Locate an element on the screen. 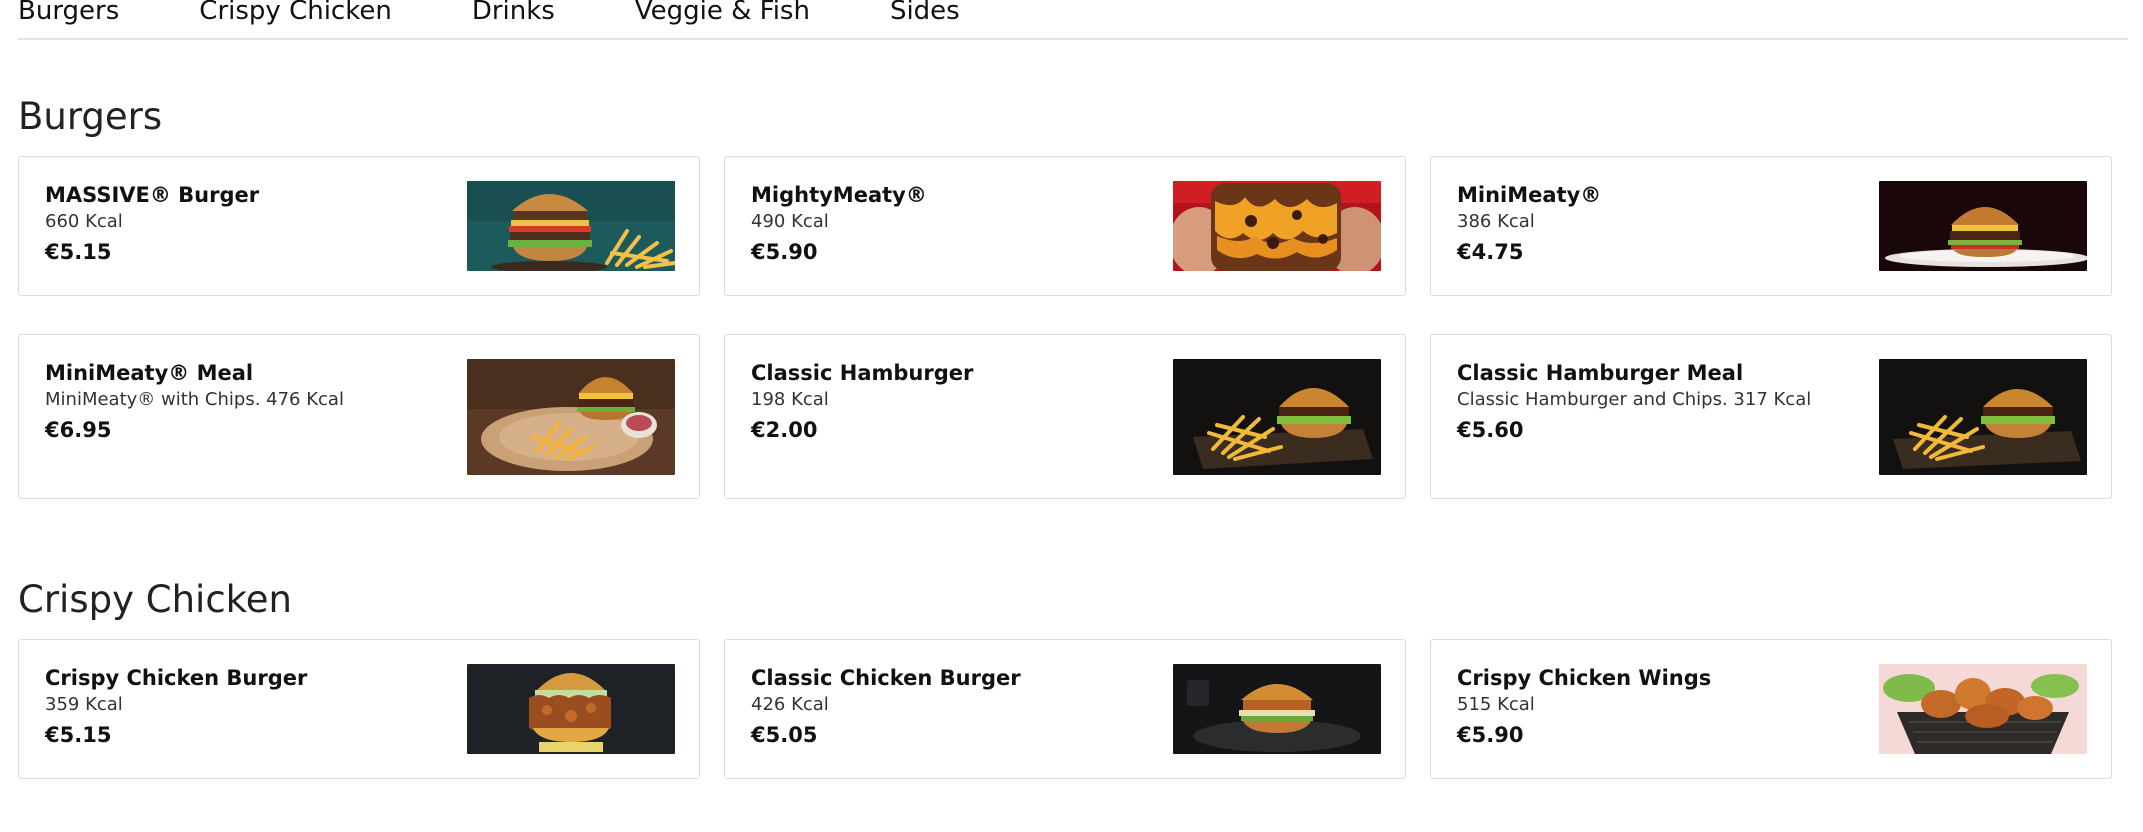 Image resolution: width=2143 pixels, height=832 pixels. product-info: Classic Hamburger 198 Kcal €2.00 is located at coordinates (941, 416).